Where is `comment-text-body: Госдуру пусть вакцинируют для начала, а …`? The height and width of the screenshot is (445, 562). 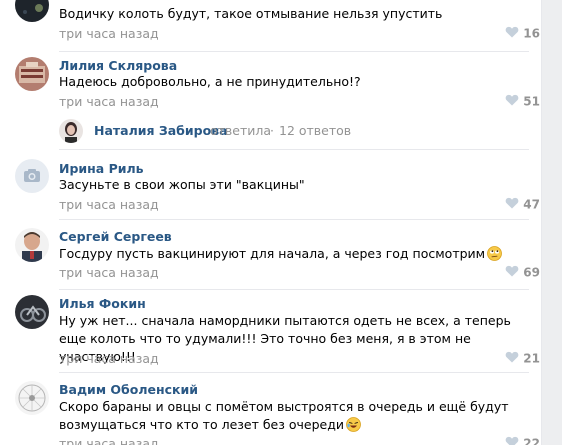
comment-text-body: Госдуру пусть вакцинируют для начала, а … is located at coordinates (272, 253).